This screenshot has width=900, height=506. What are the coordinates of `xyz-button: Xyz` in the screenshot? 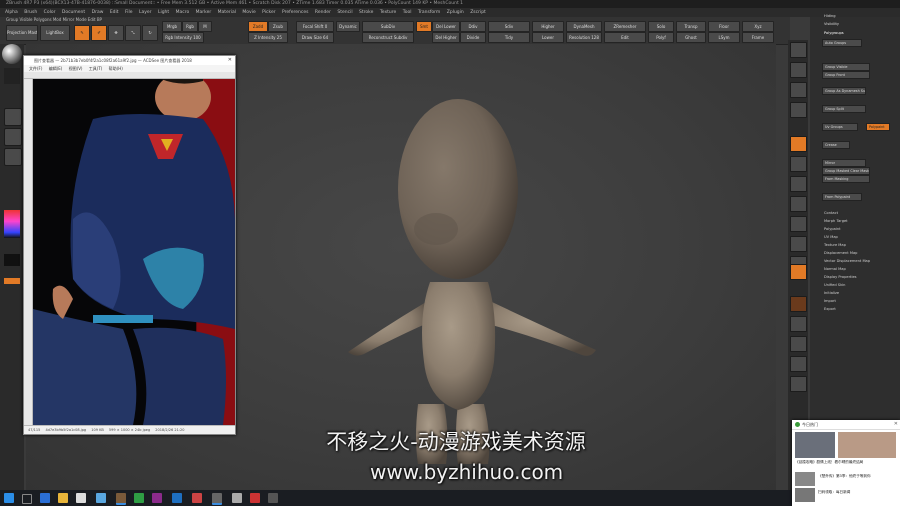 It's located at (758, 26).